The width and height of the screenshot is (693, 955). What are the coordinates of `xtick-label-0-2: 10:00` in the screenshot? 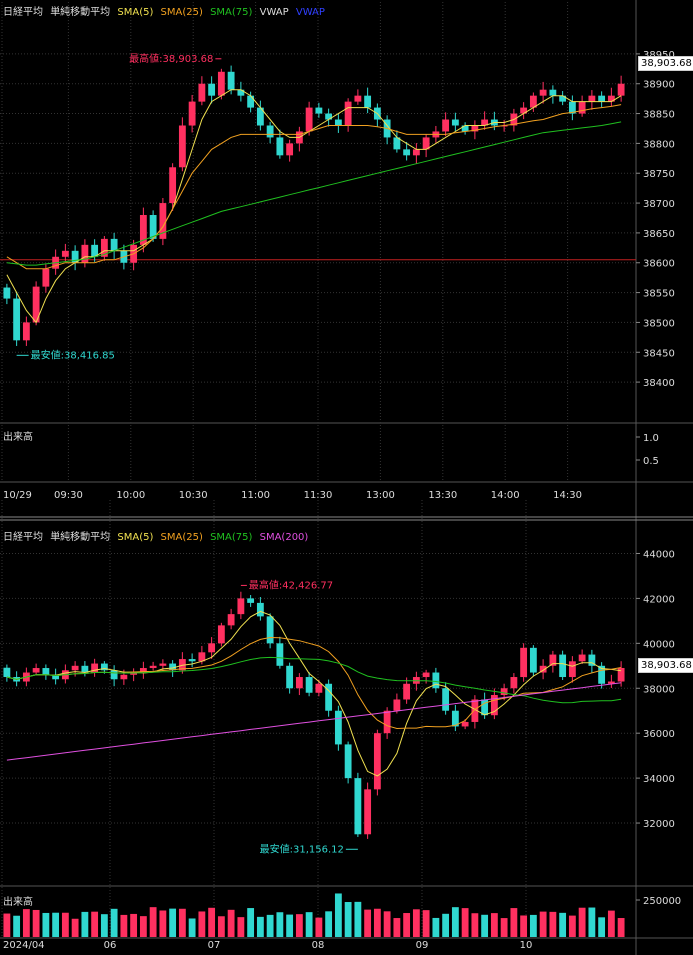 It's located at (130, 495).